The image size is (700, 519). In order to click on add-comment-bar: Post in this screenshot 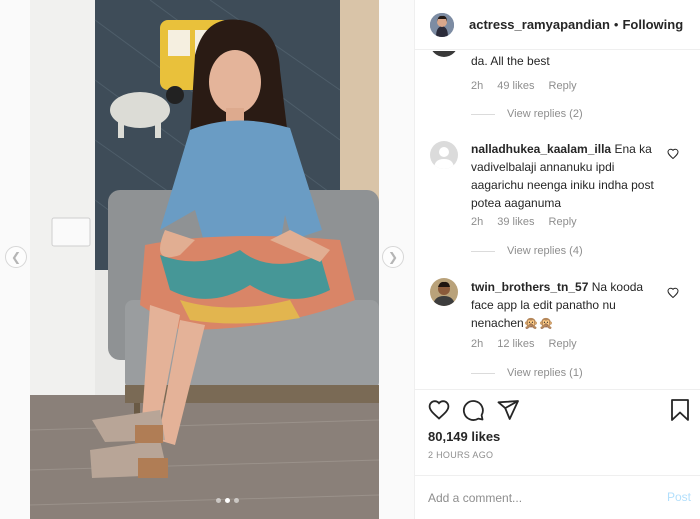, I will do `click(557, 497)`.